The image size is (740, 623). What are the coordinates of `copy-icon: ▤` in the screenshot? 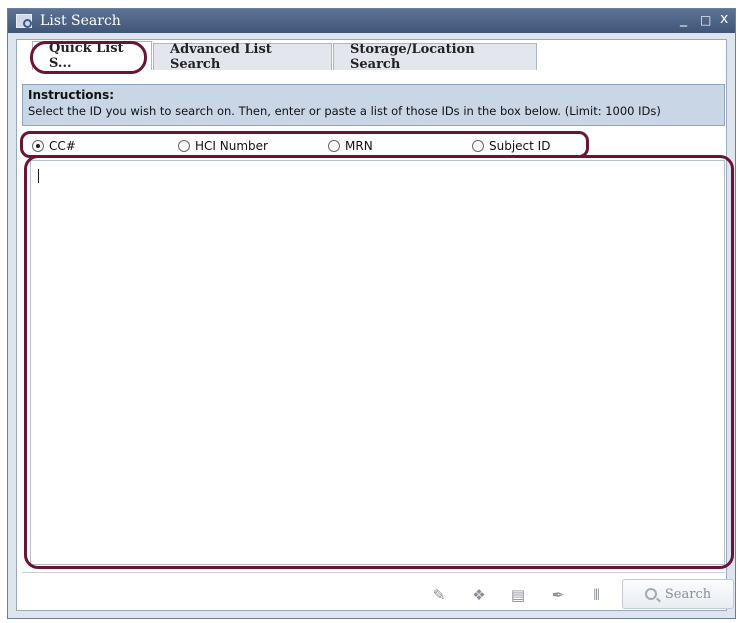 It's located at (518, 595).